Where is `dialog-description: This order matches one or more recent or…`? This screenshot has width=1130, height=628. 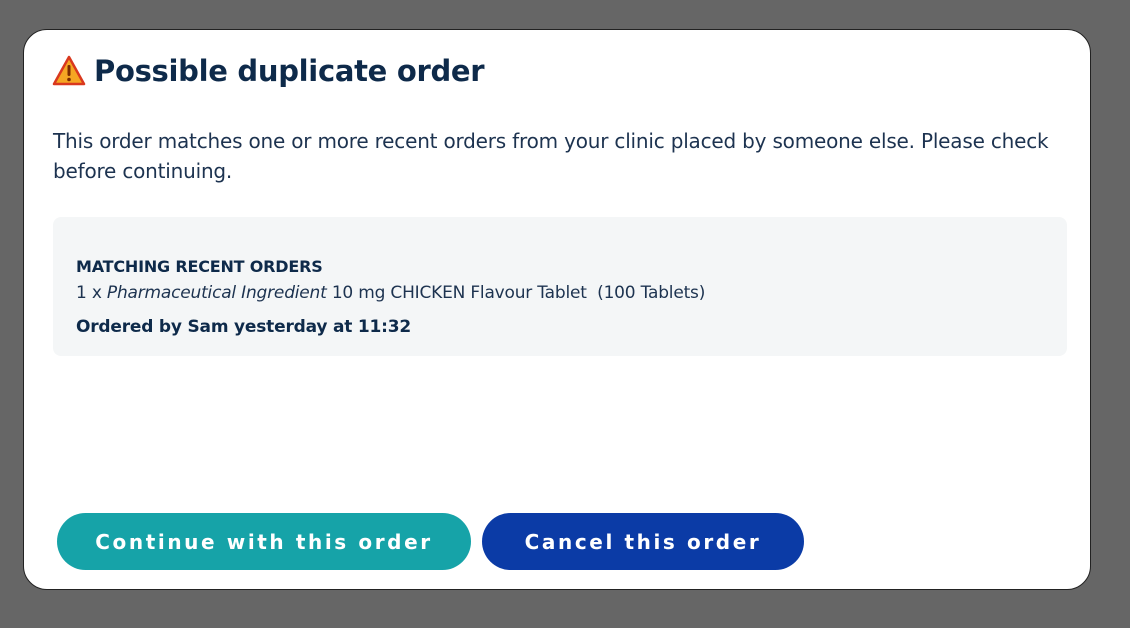 dialog-description: This order matches one or more recent or… is located at coordinates (551, 156).